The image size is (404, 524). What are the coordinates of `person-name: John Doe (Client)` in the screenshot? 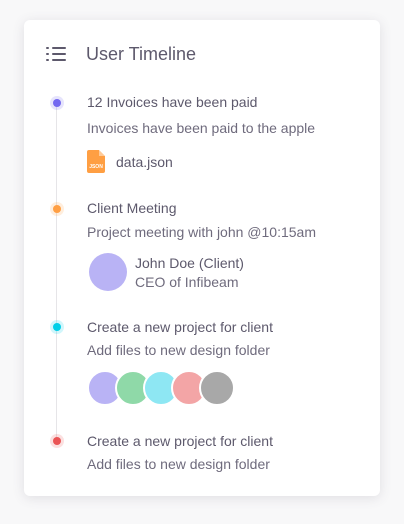 It's located at (189, 262).